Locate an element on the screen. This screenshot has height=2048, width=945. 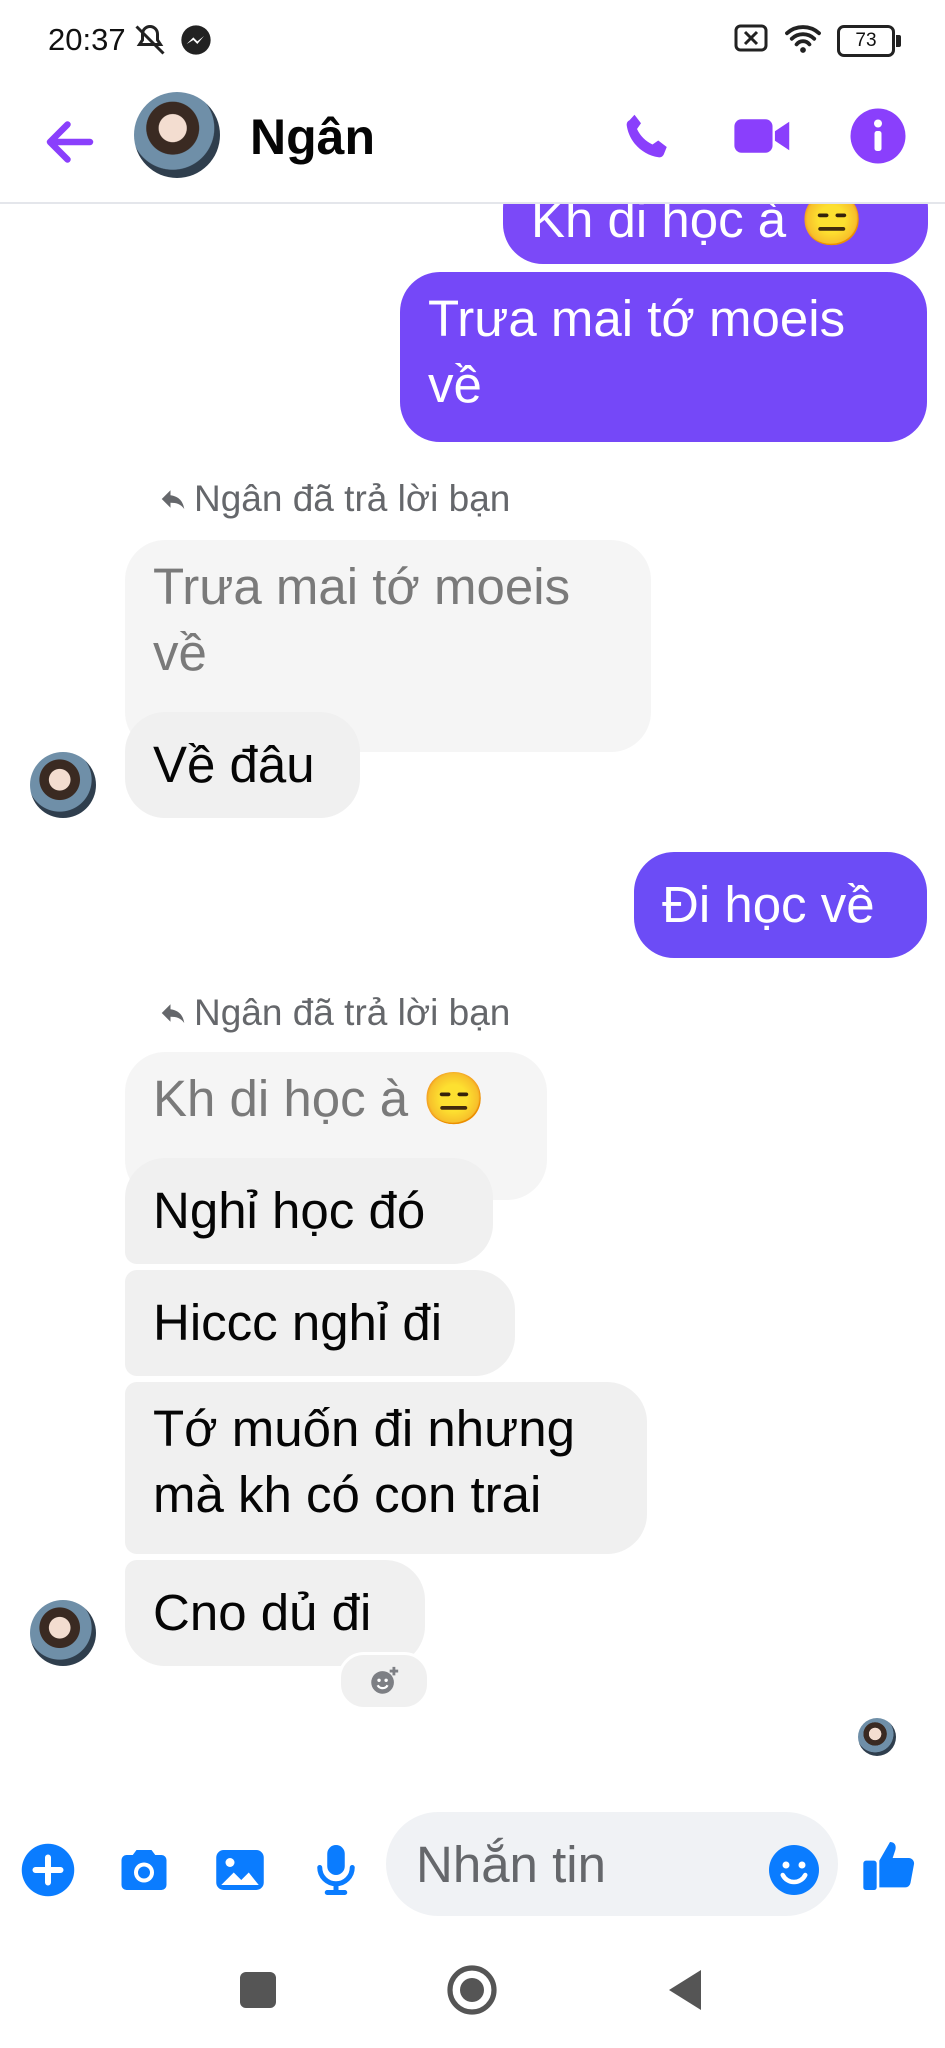
emoji-icon is located at coordinates (794, 1870).